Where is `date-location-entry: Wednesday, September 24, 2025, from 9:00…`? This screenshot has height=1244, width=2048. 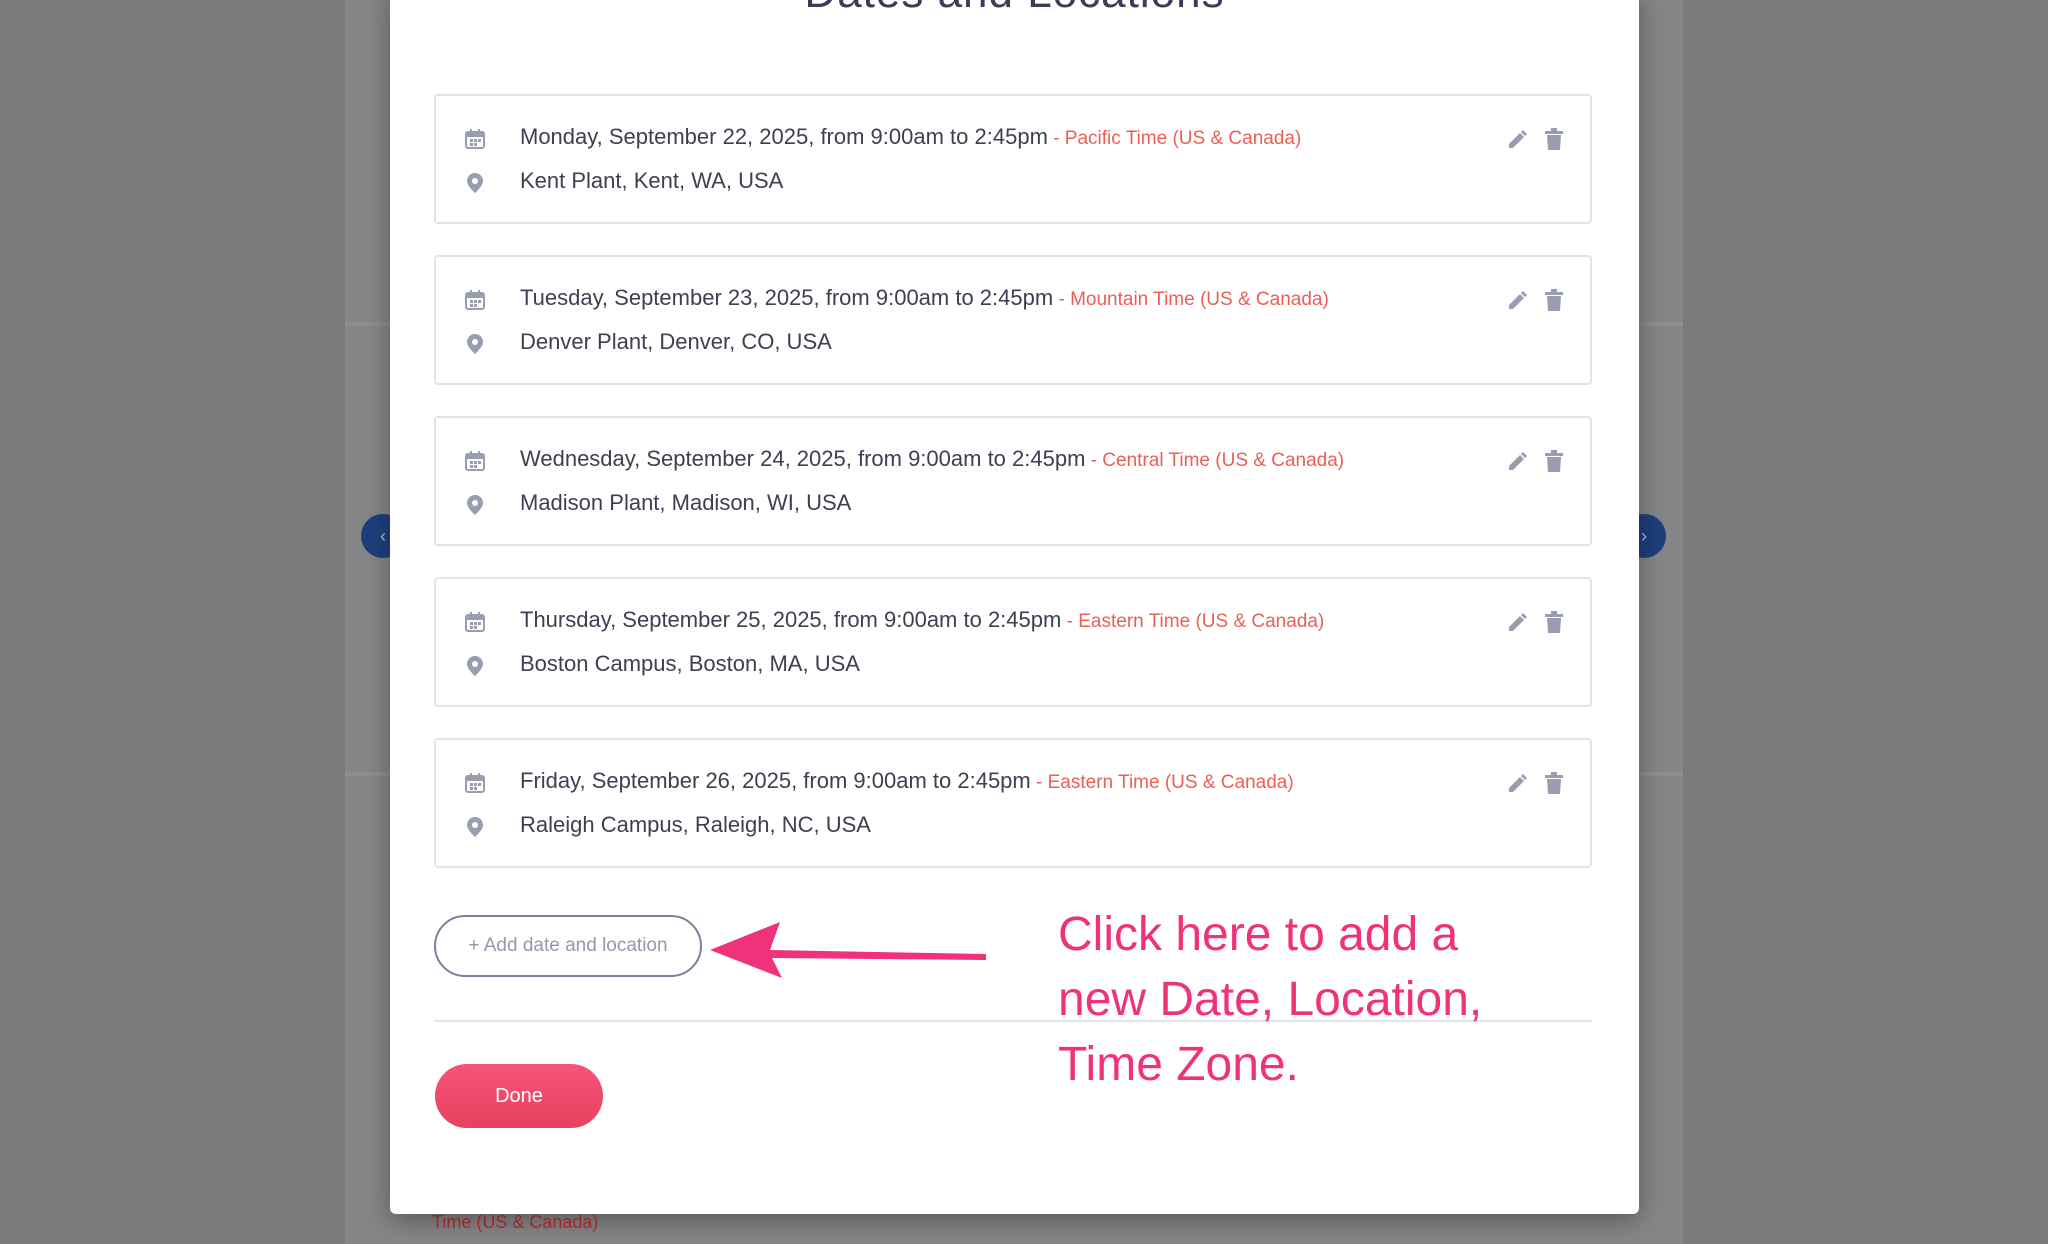 date-location-entry: Wednesday, September 24, 2025, from 9:00… is located at coordinates (1013, 481).